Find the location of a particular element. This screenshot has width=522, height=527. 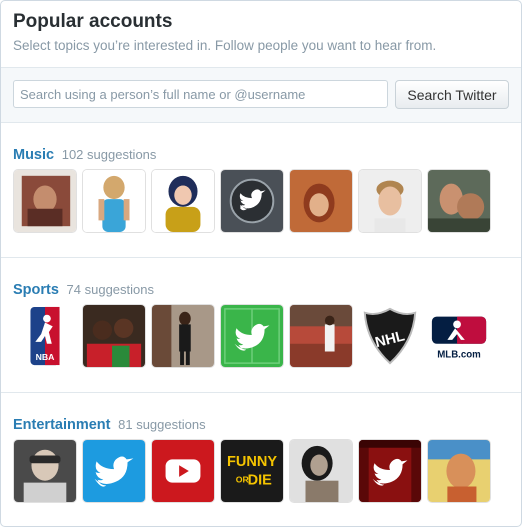

suggestion-count: 102 suggestions is located at coordinates (109, 154).